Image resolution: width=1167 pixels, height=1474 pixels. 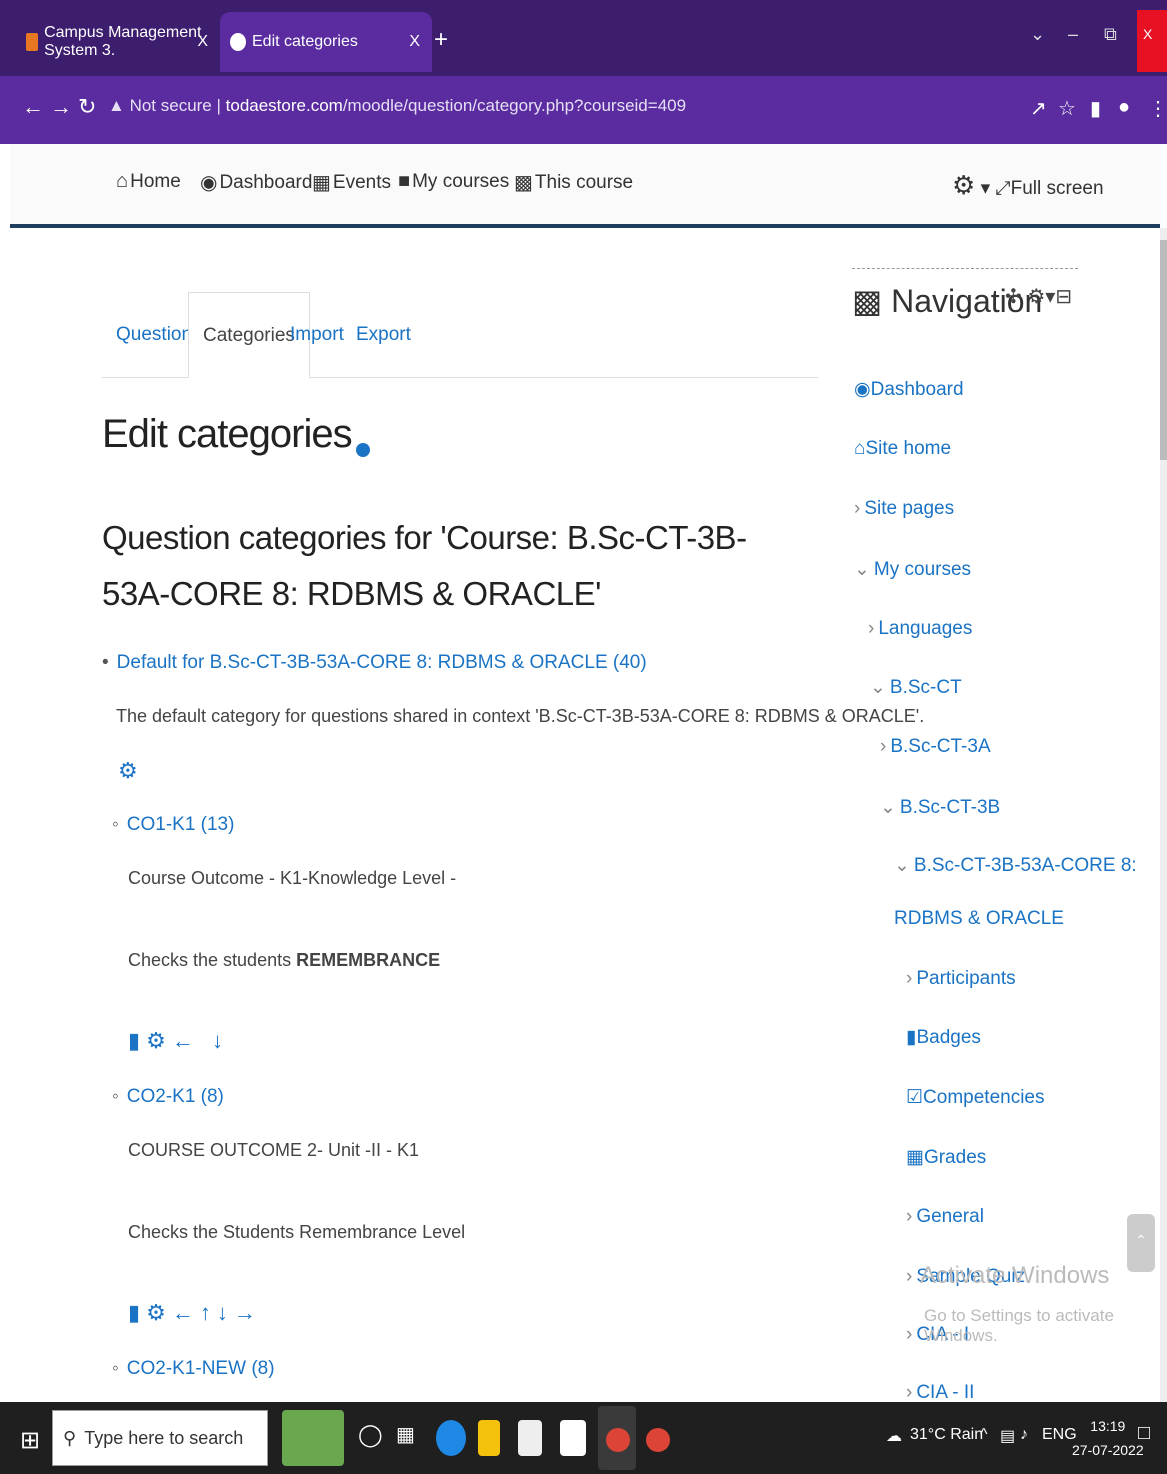 What do you see at coordinates (1124, 107) in the screenshot?
I see `profile-icon: ●` at bounding box center [1124, 107].